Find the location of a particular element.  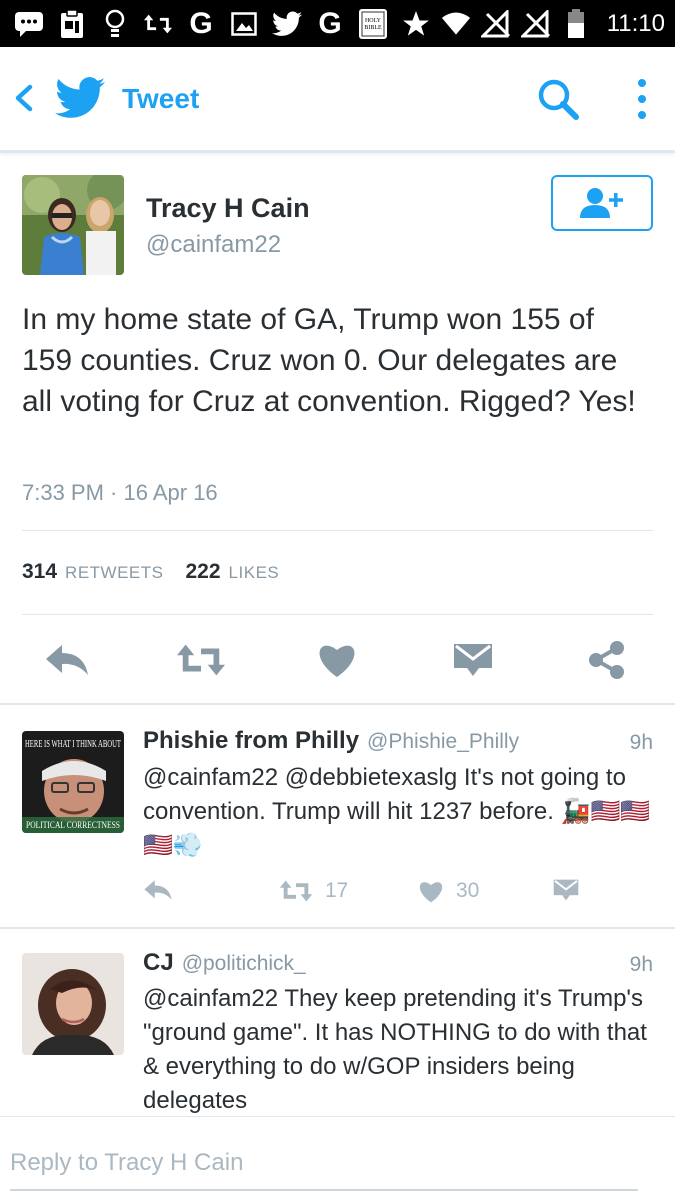

svg-text: HOLY is located at coordinates (373, 21).